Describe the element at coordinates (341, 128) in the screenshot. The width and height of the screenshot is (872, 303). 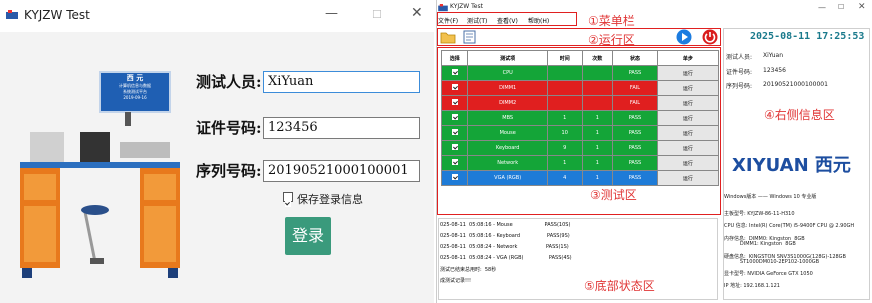
I see `cert-input: 123456` at that location.